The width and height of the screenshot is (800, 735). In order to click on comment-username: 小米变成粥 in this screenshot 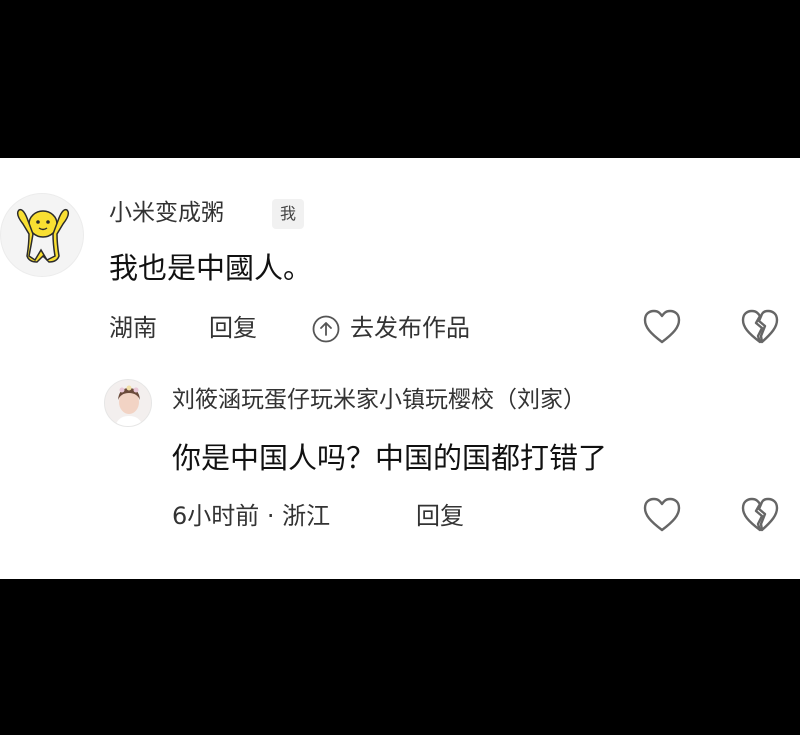, I will do `click(166, 213)`.